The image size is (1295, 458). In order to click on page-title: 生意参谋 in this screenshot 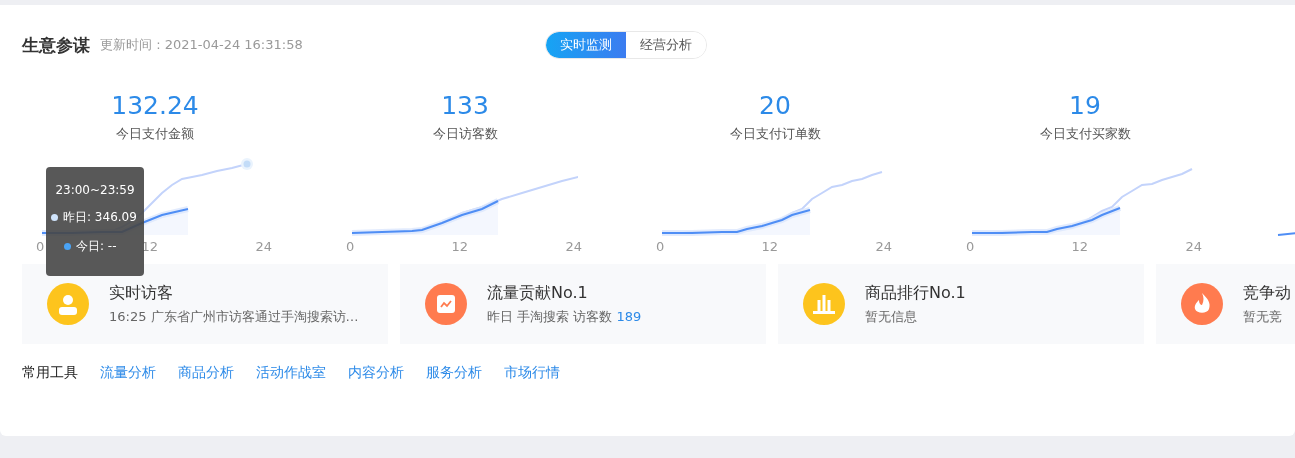, I will do `click(56, 45)`.